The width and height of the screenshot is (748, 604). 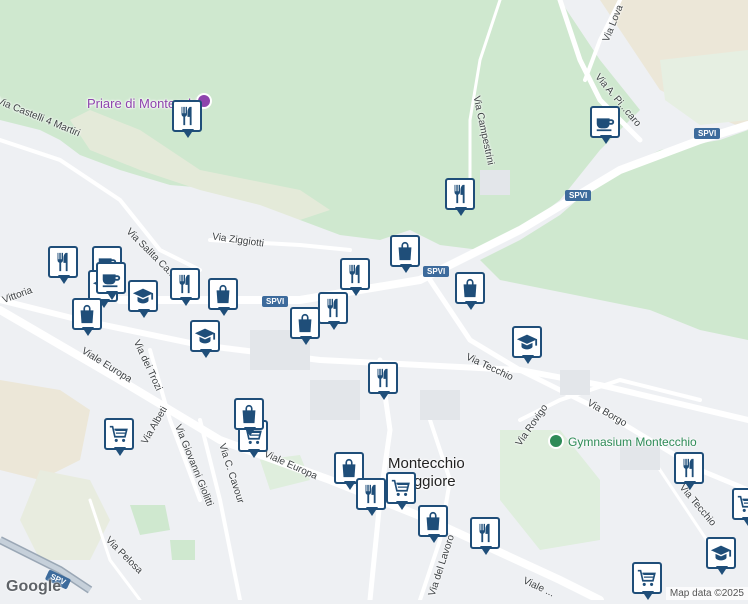 I want to click on map-attribution: Map data ©2025, so click(x=706, y=593).